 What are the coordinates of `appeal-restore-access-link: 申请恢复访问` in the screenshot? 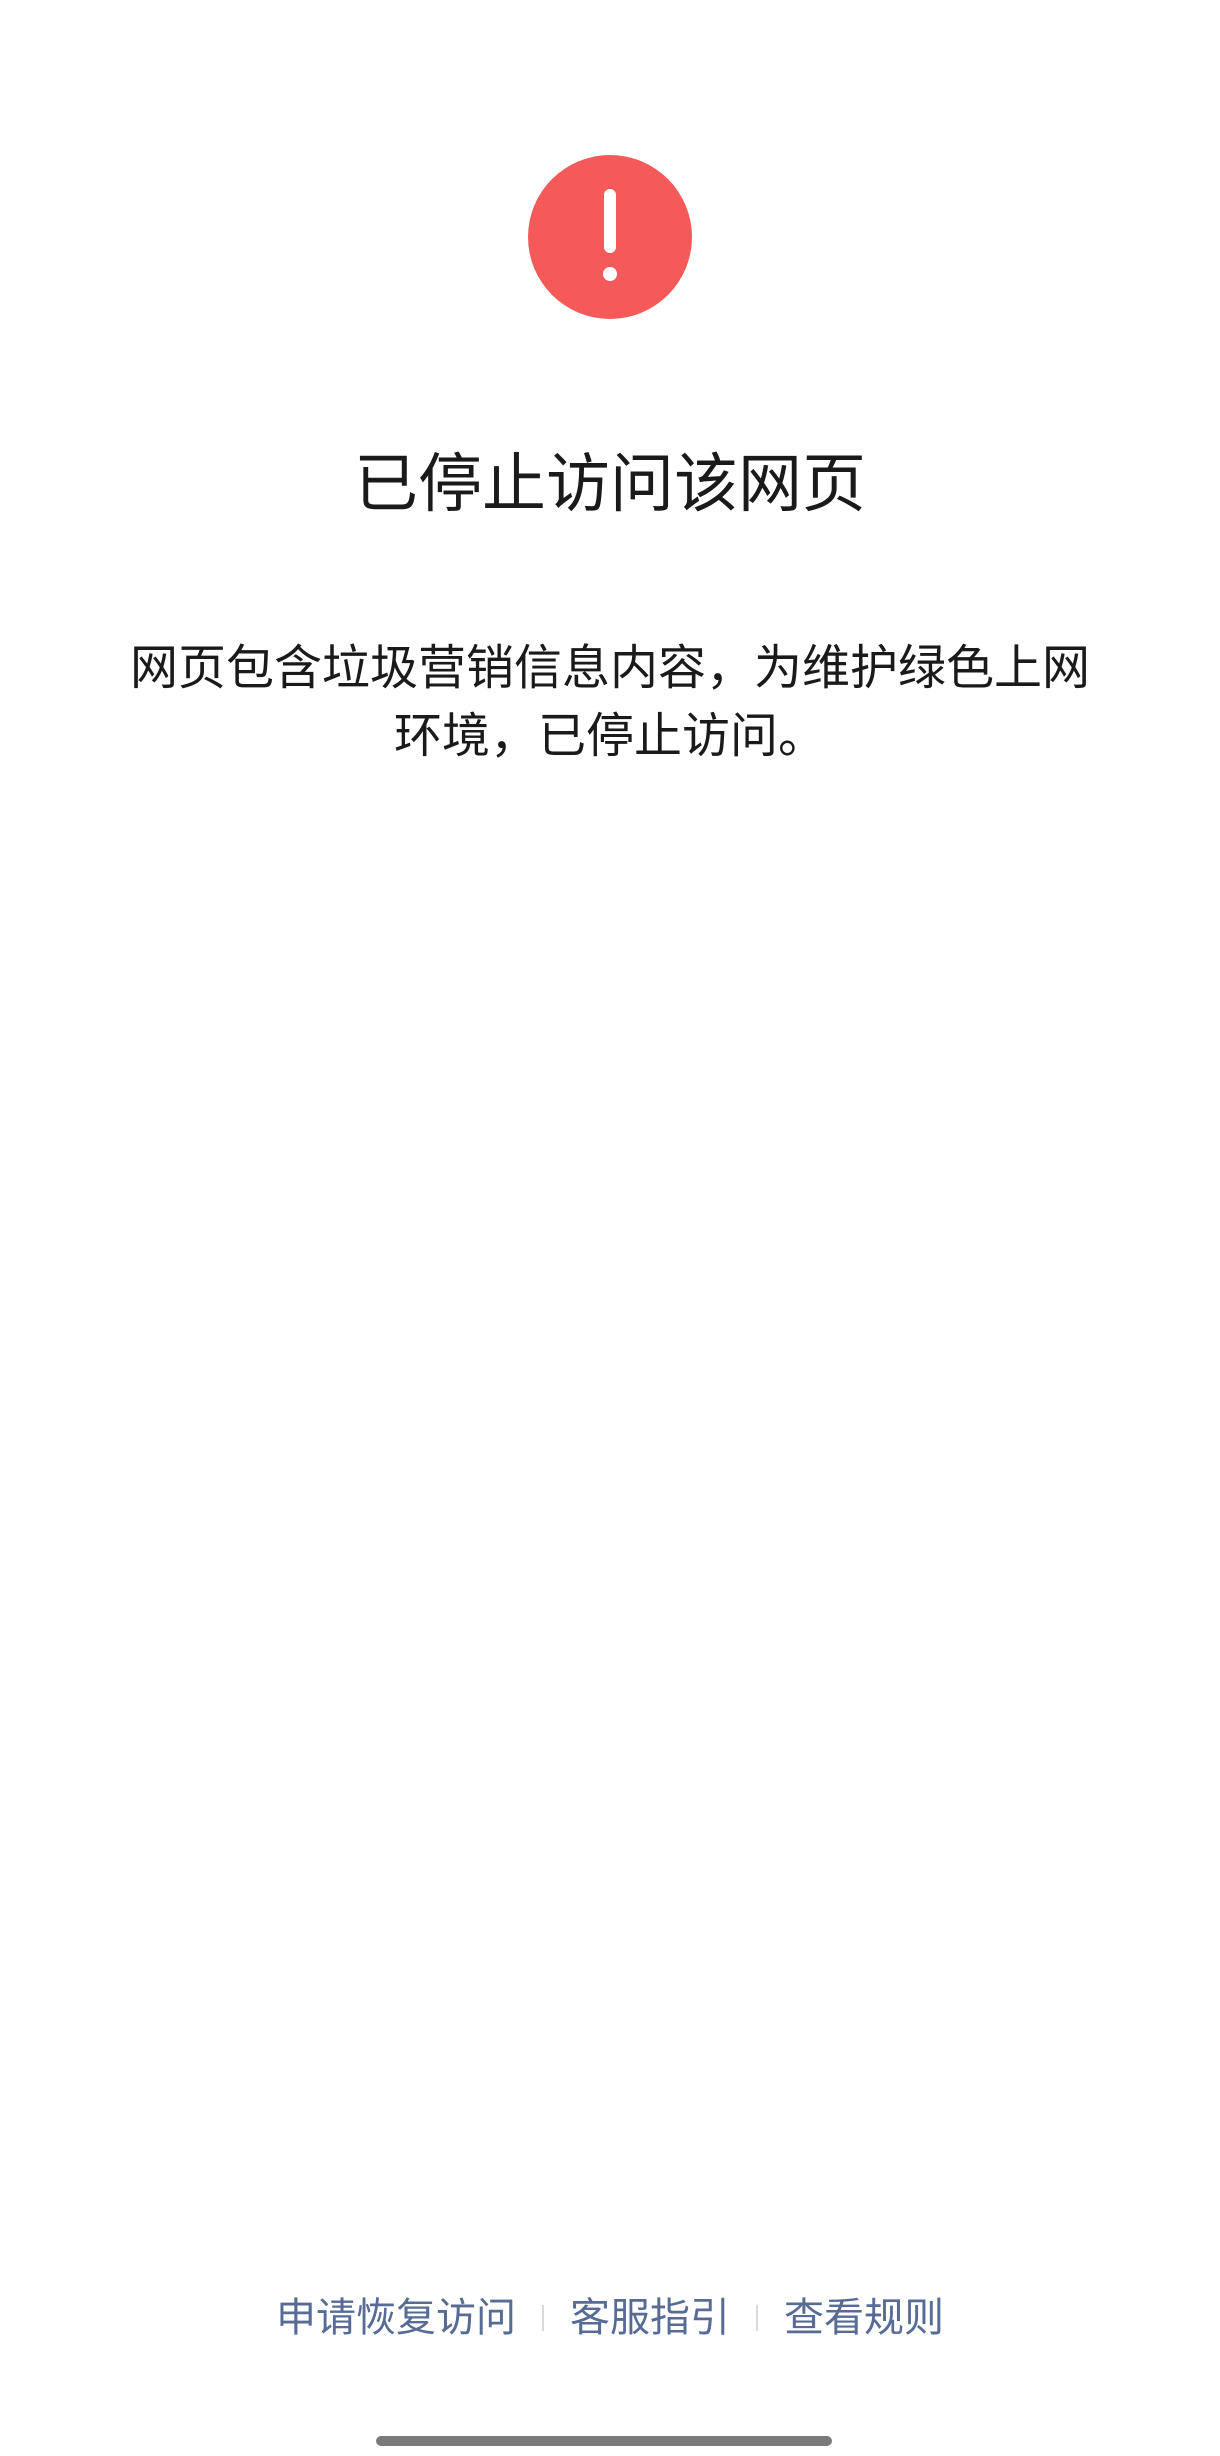 It's located at (396, 2318).